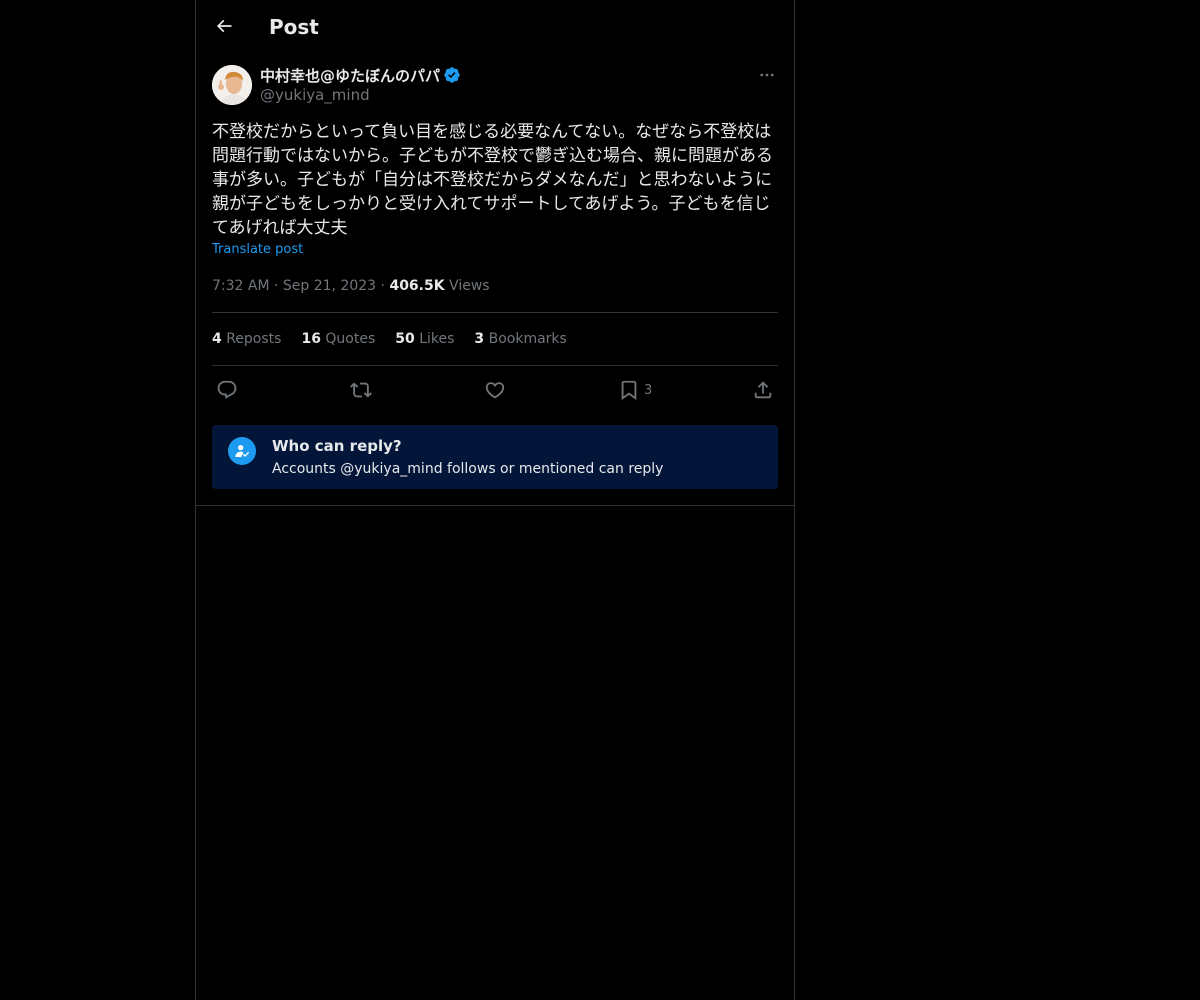  I want to click on bookmark-button: 3, so click(635, 390).